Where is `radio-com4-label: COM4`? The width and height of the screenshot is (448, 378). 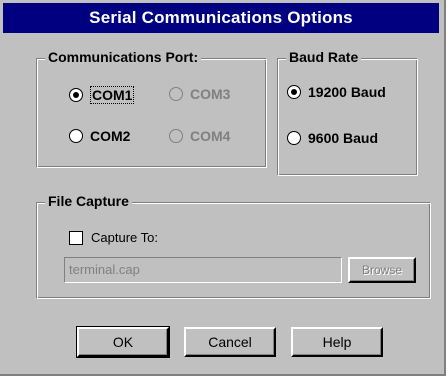 radio-com4-label: COM4 is located at coordinates (210, 136).